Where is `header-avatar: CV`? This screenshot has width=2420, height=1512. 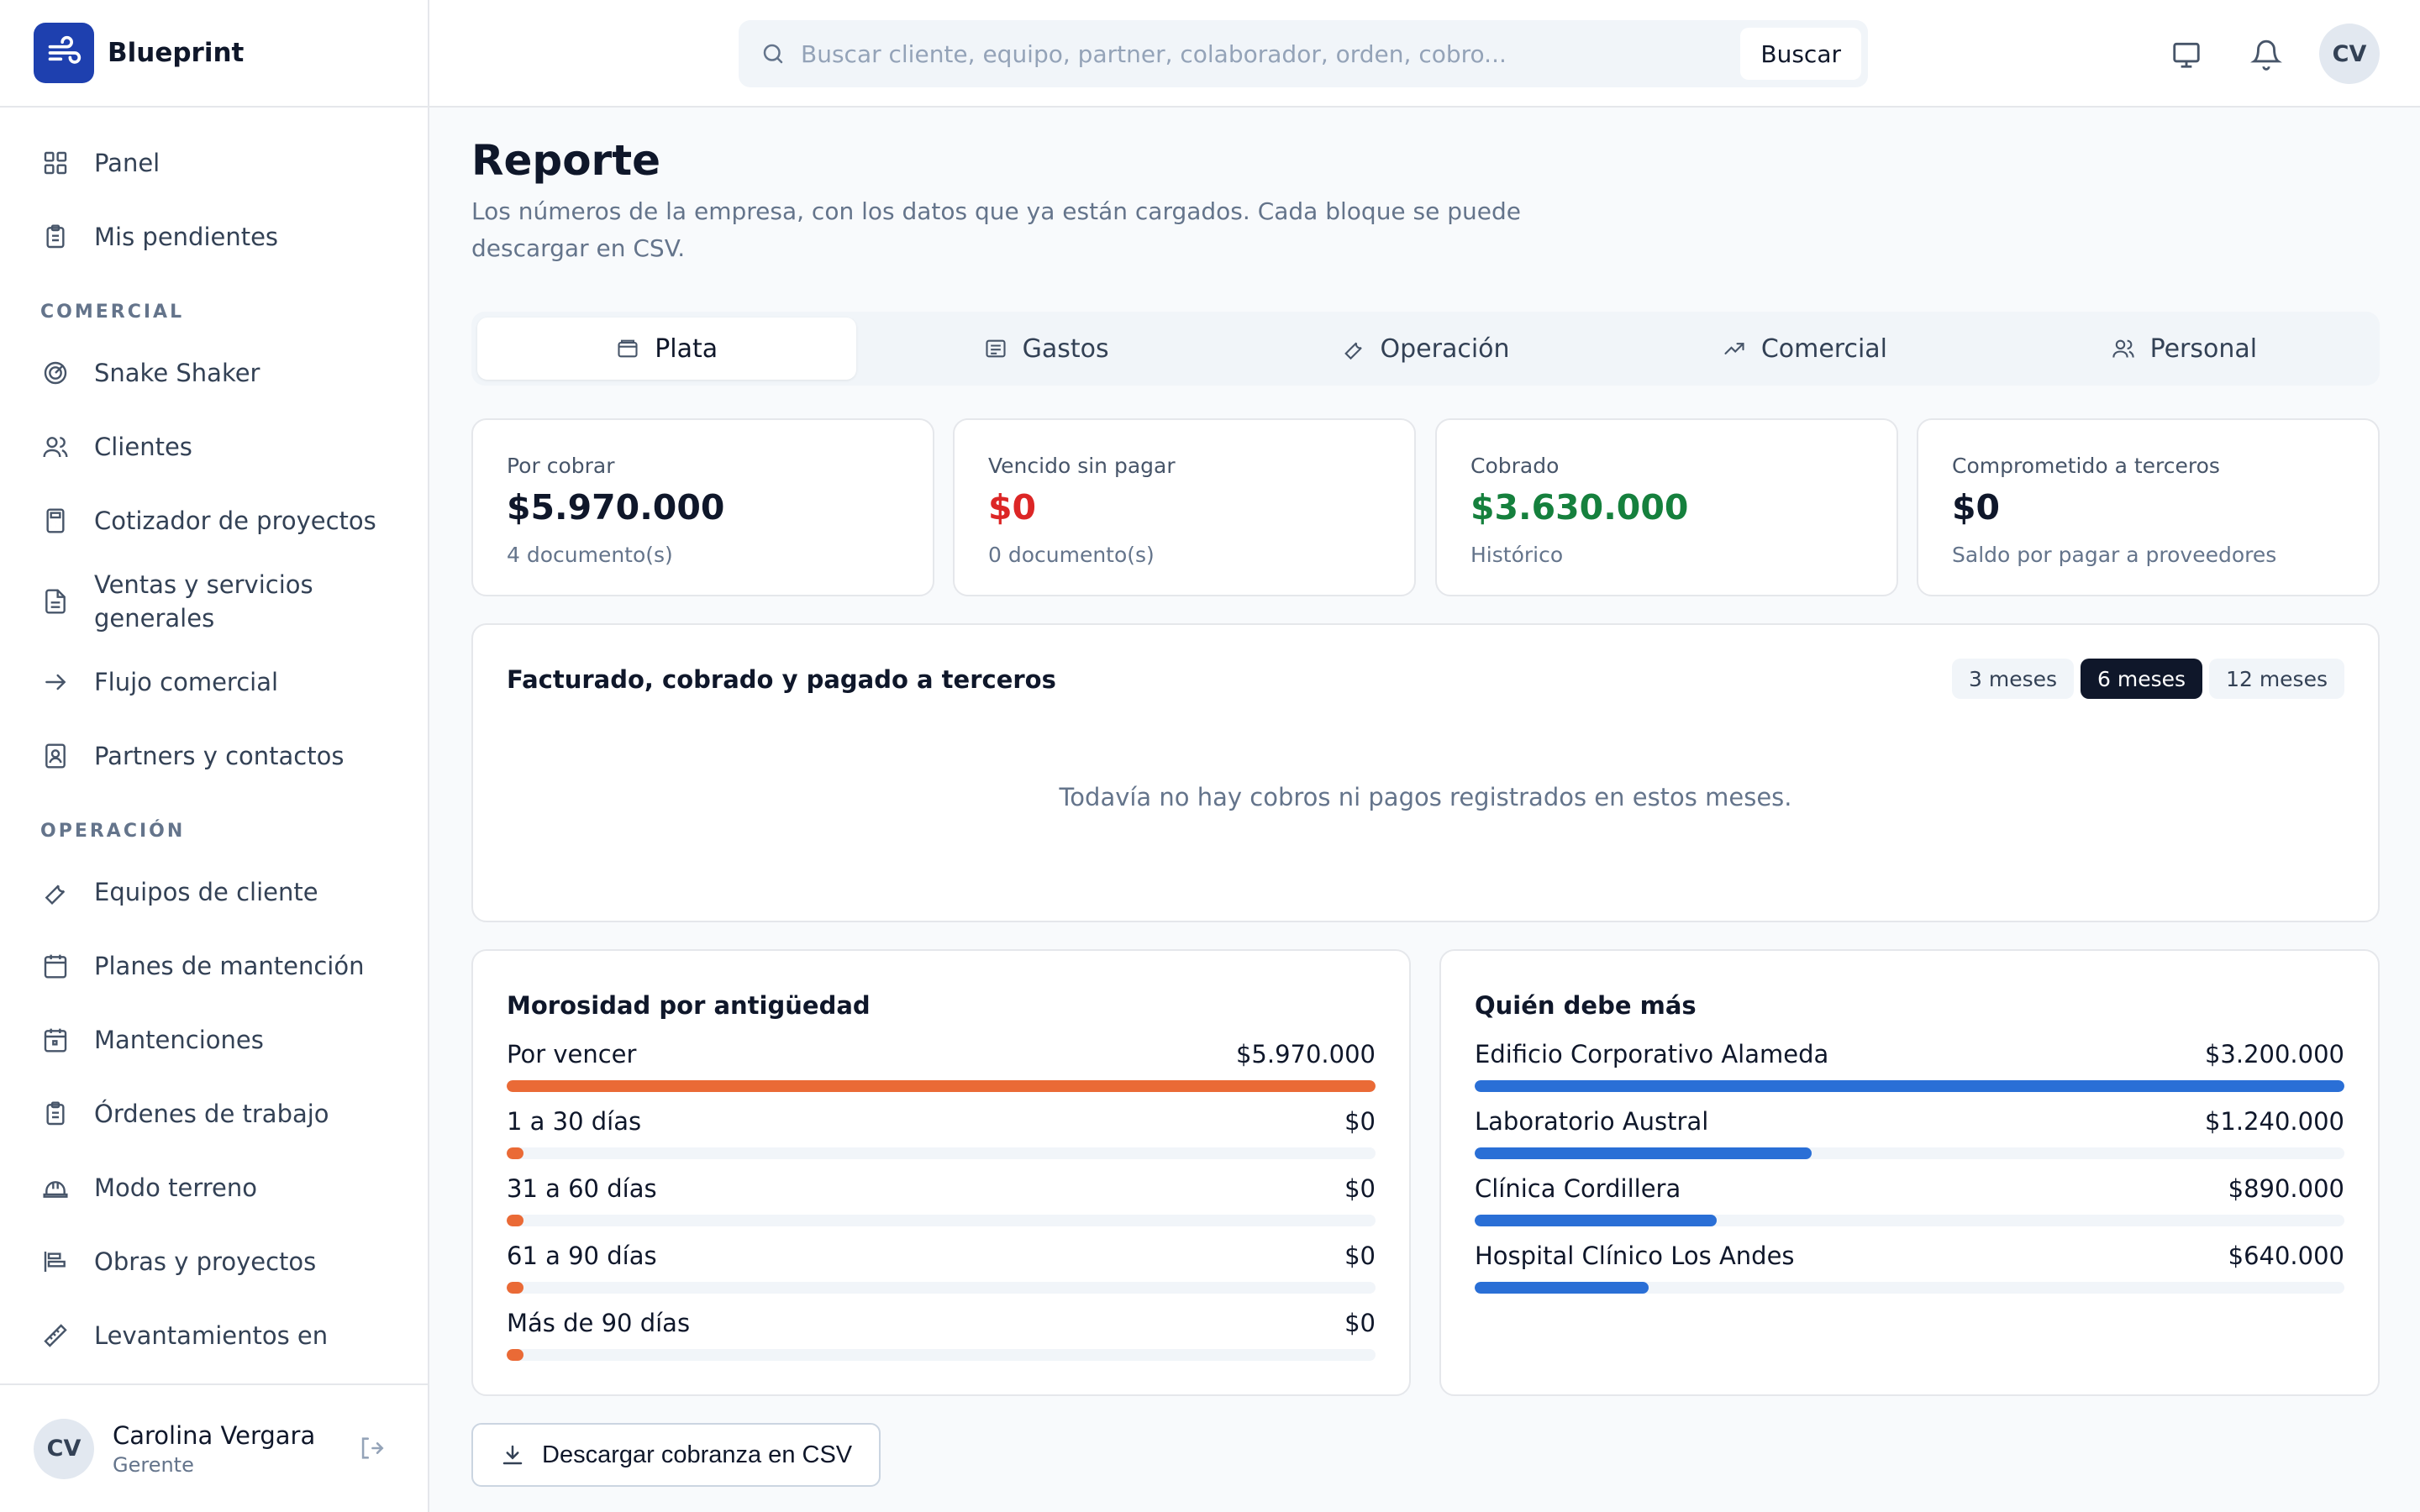
header-avatar: CV is located at coordinates (2349, 54).